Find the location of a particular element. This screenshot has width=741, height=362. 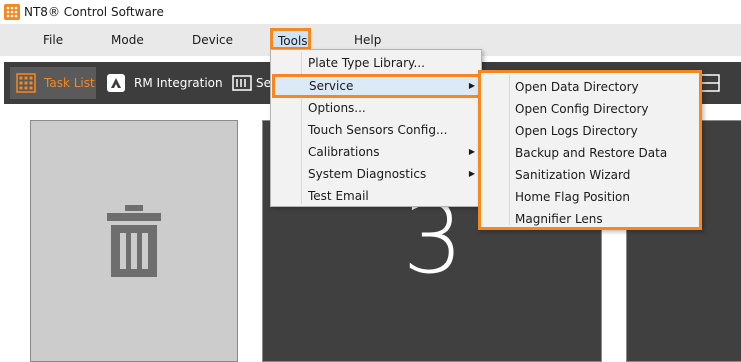

menu-item-calibrations: Calibrations ▶ is located at coordinates (376, 152).